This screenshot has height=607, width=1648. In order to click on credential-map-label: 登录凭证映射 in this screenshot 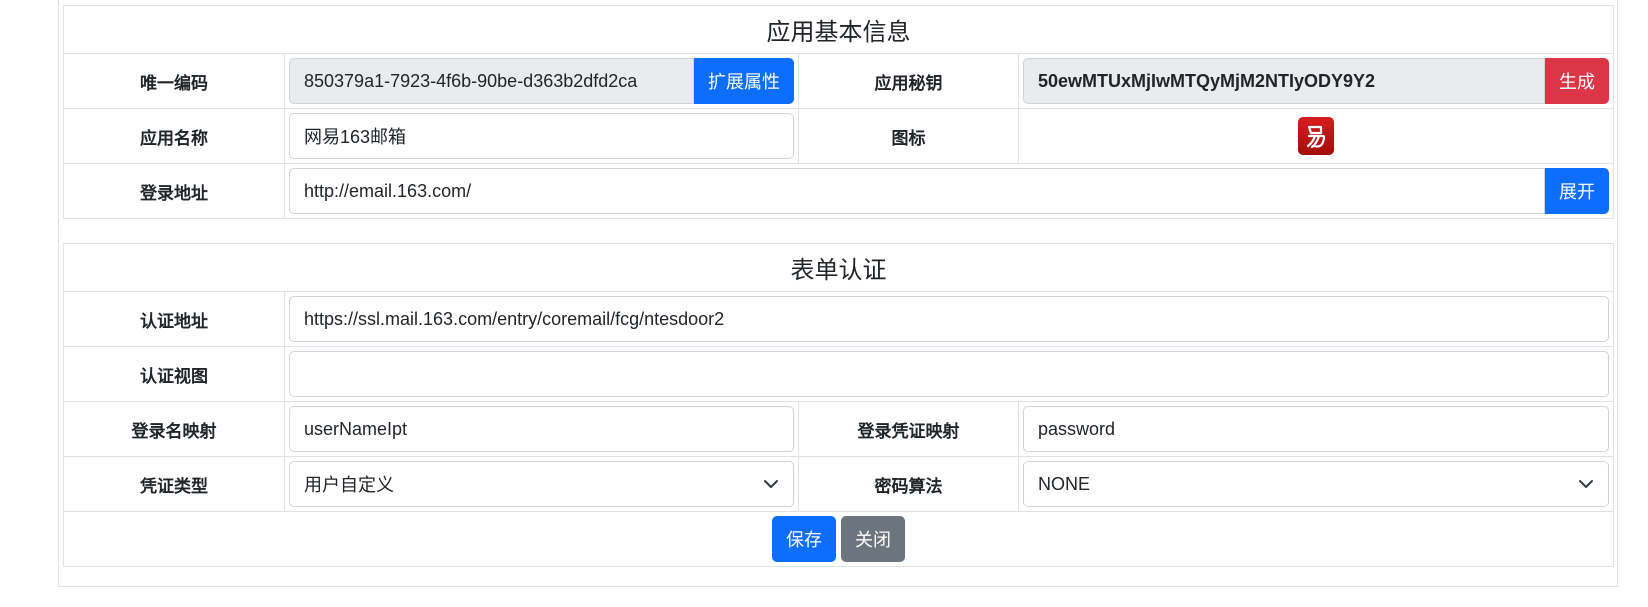, I will do `click(908, 429)`.